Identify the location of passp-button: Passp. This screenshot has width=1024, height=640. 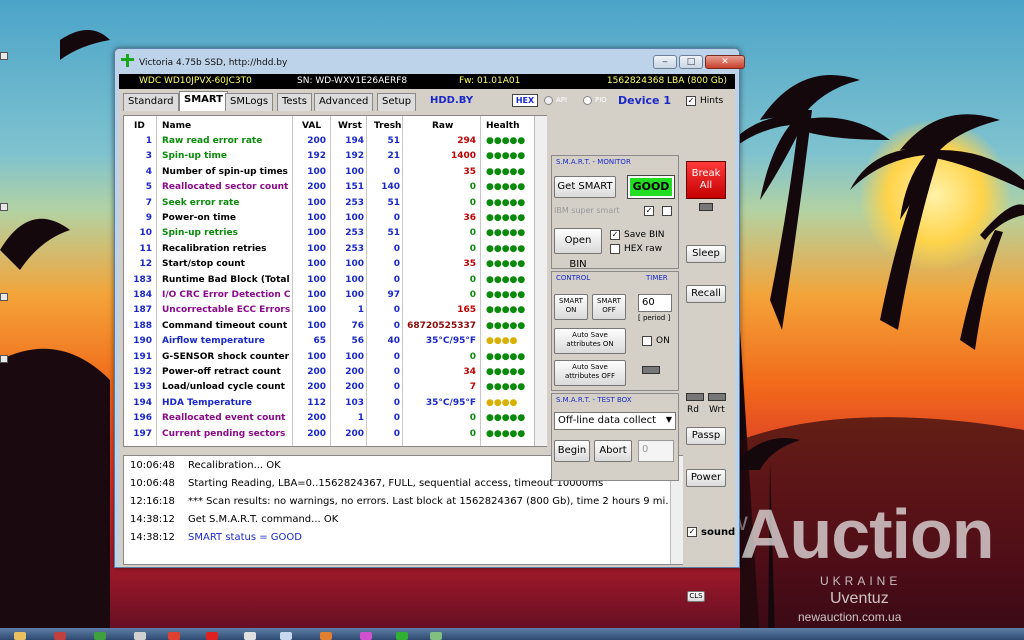
(706, 436).